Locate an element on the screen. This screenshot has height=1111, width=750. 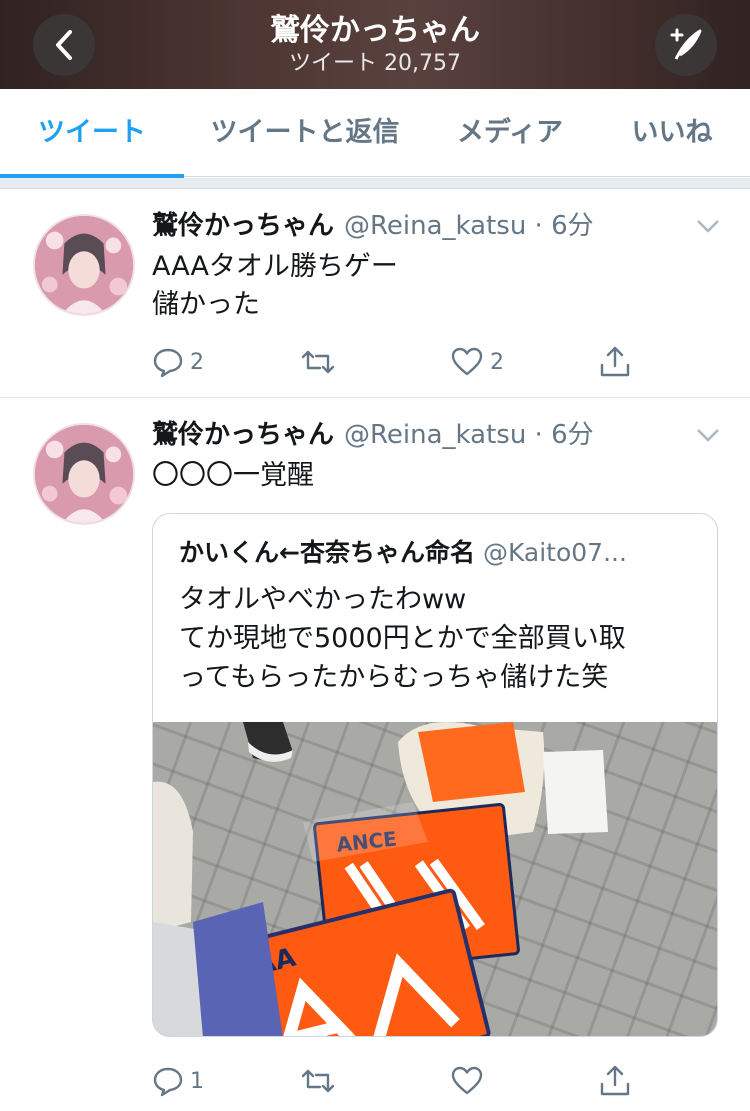
tweet-text: 〇〇〇一覚醒 is located at coordinates (233, 475).